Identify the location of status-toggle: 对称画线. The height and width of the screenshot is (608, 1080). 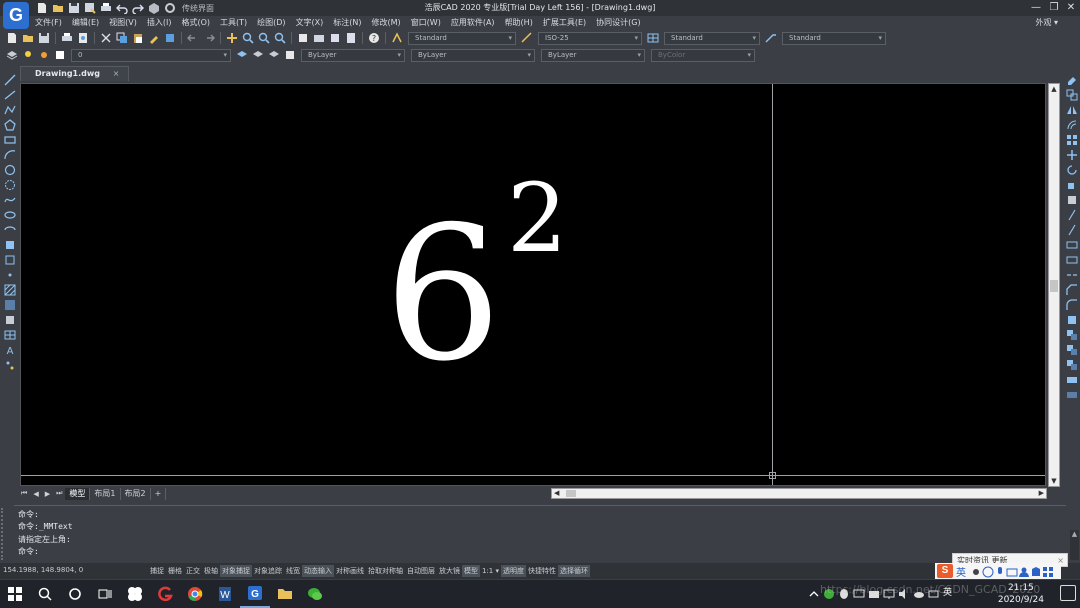
(350, 571).